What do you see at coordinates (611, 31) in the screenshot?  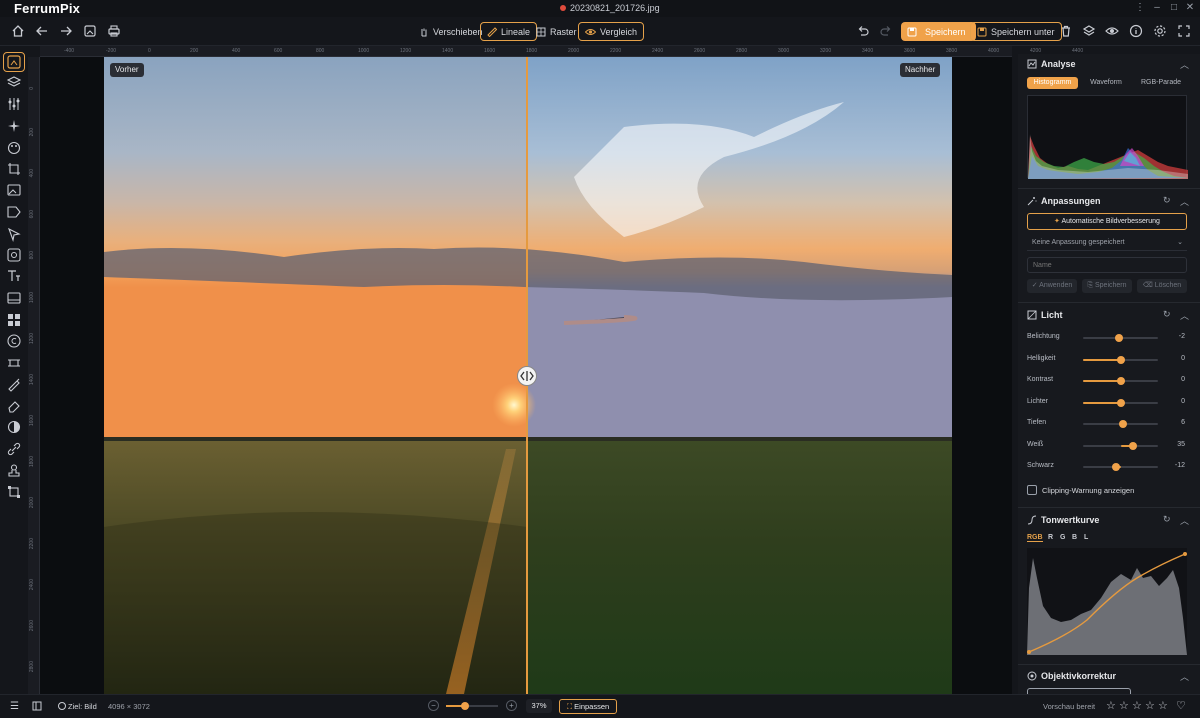 I see `compare-toggle-button: Vergleich` at bounding box center [611, 31].